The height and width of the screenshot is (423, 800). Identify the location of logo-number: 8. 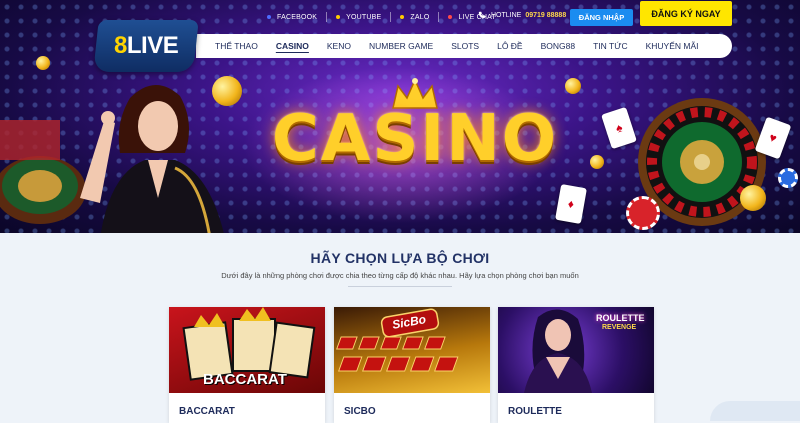
(120, 45).